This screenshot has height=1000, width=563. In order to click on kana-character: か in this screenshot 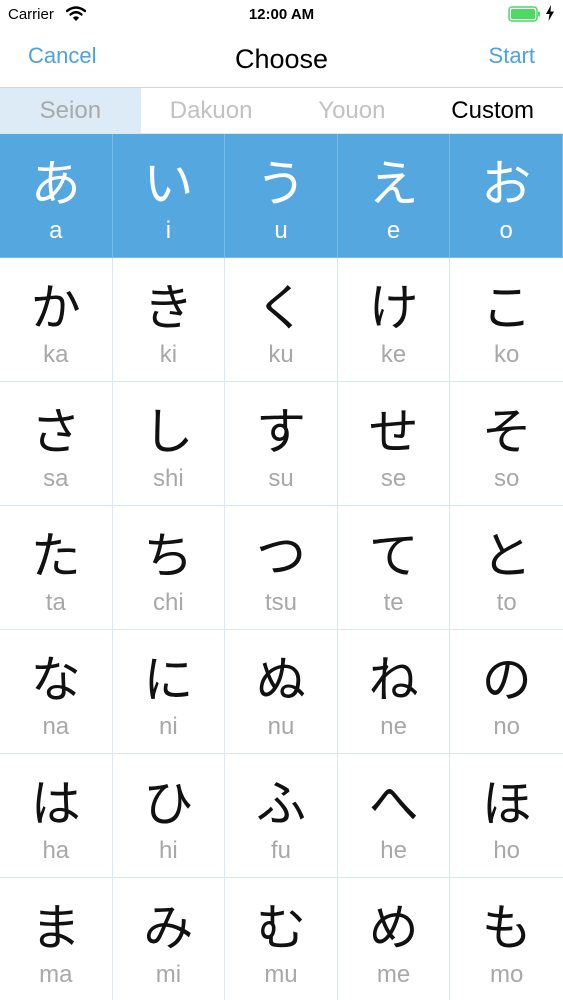, I will do `click(55, 308)`.